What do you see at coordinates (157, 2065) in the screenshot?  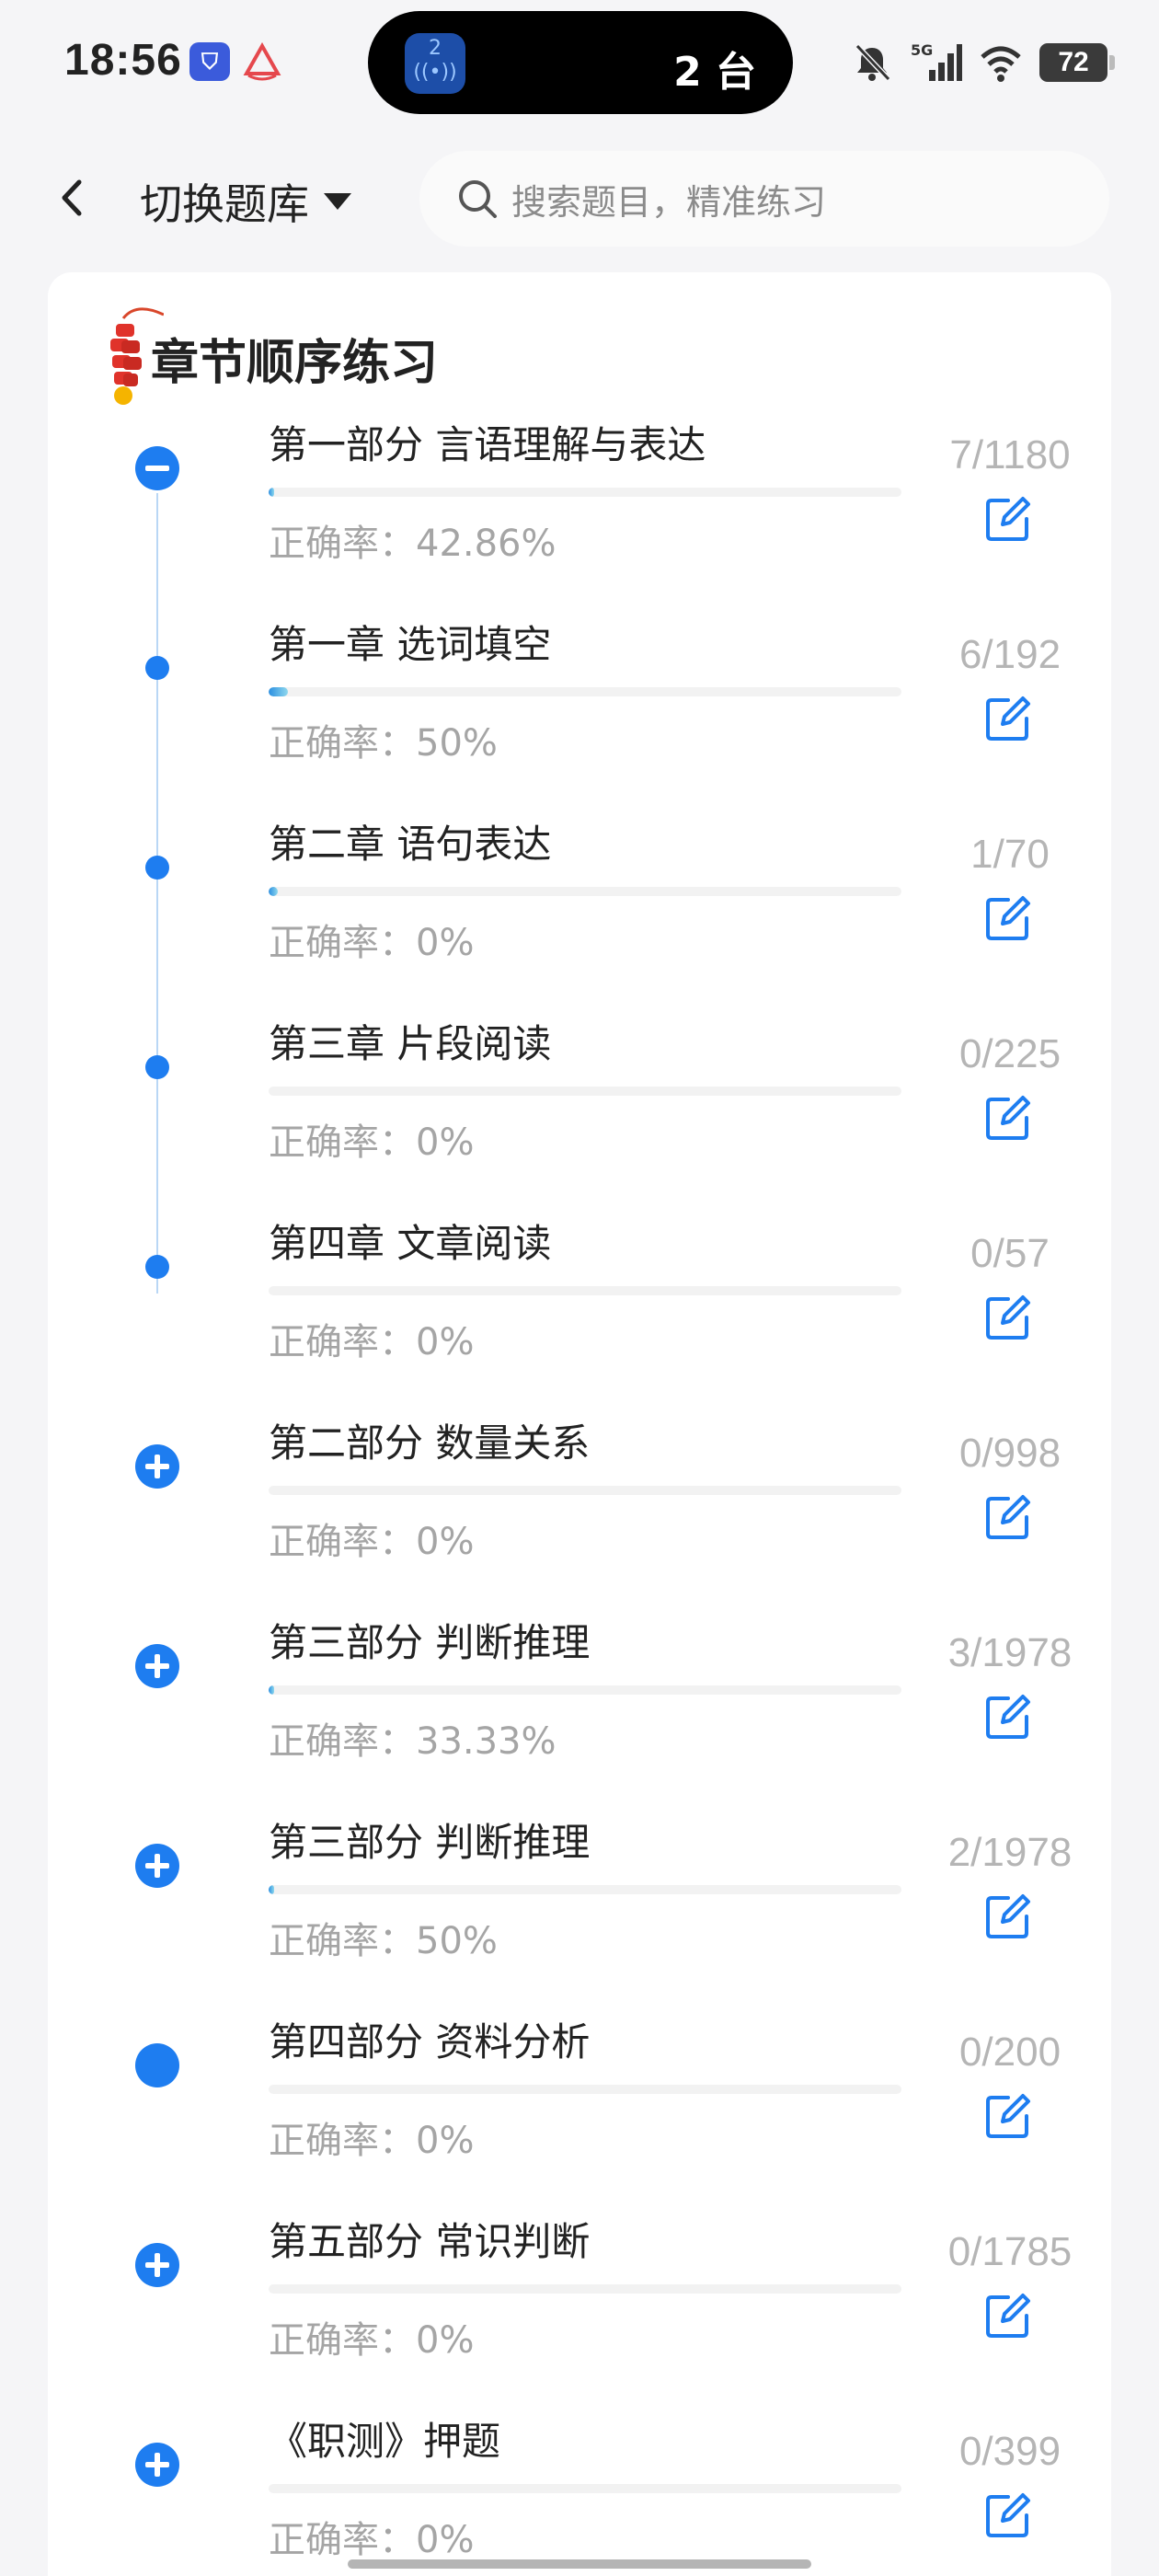 I see `filled-circle-icon` at bounding box center [157, 2065].